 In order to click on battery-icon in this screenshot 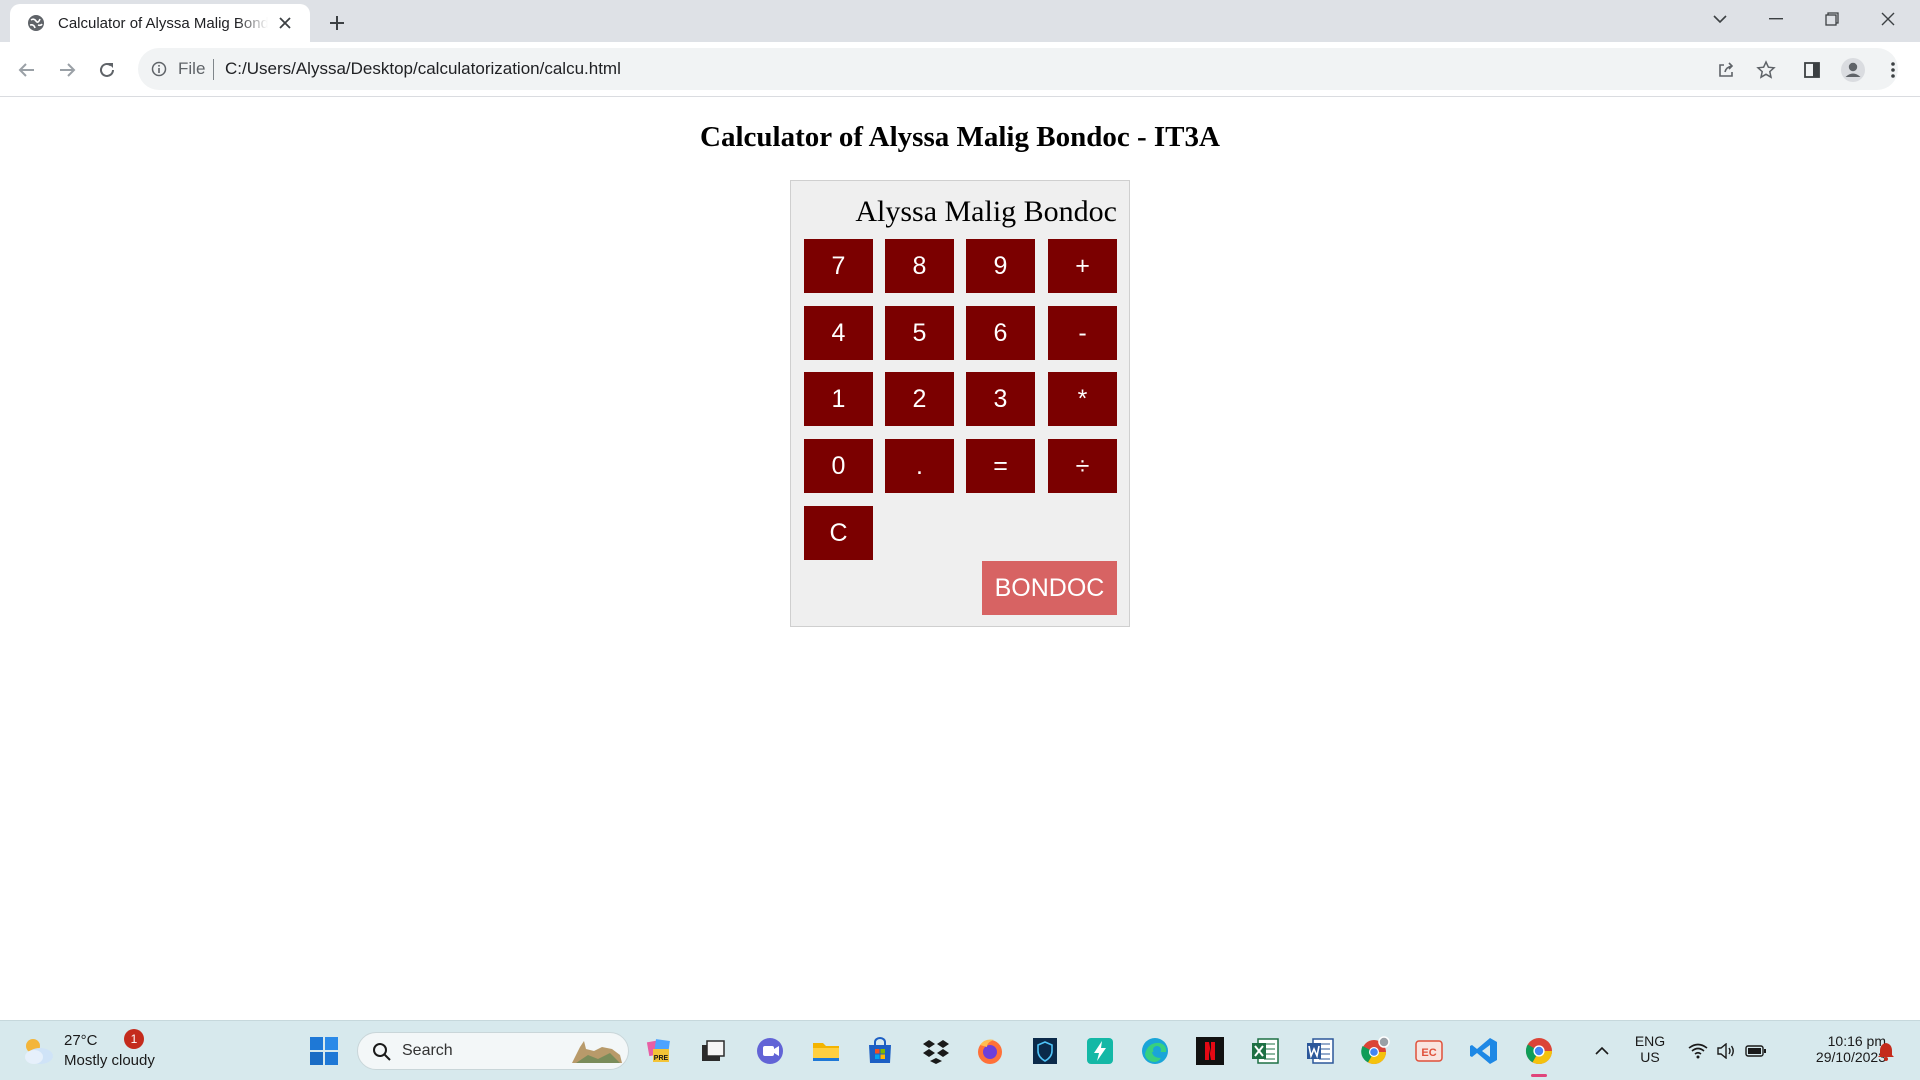, I will do `click(1756, 1051)`.